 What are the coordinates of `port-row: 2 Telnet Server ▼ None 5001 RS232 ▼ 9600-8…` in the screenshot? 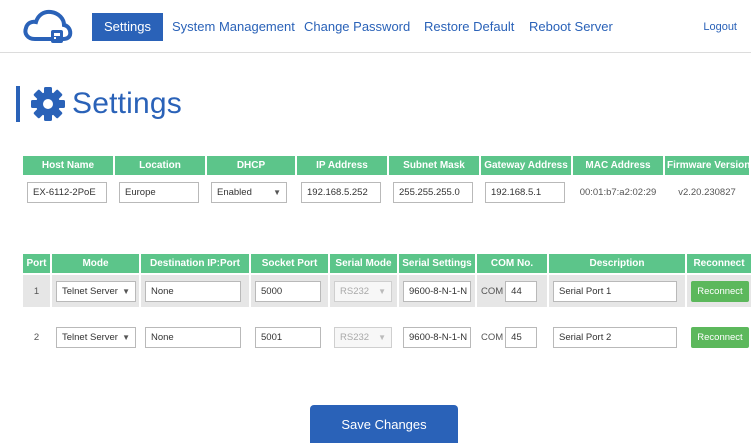 It's located at (387, 337).